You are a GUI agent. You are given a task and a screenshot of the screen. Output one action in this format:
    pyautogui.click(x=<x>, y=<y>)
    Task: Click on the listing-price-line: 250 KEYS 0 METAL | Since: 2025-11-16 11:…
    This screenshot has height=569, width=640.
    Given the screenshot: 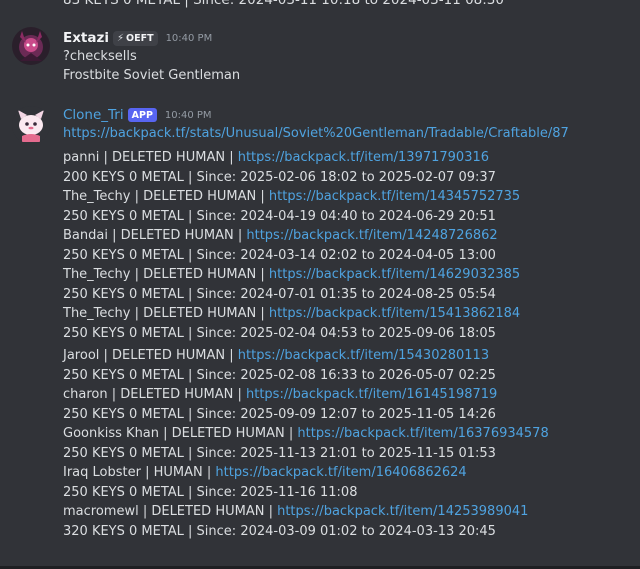 What is the action you would take?
    pyautogui.click(x=210, y=492)
    